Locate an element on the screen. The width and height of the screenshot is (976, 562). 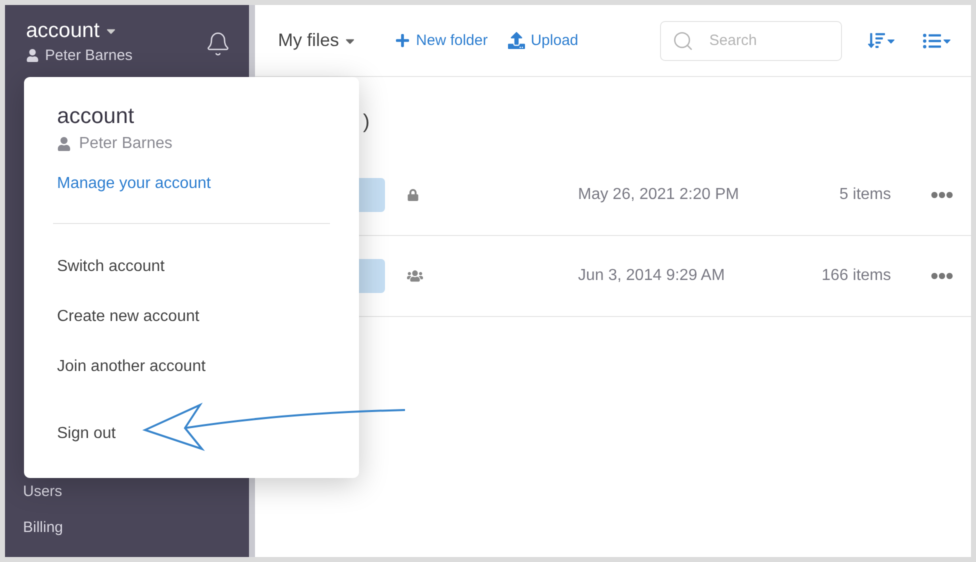
item-count: 166 items is located at coordinates (855, 276).